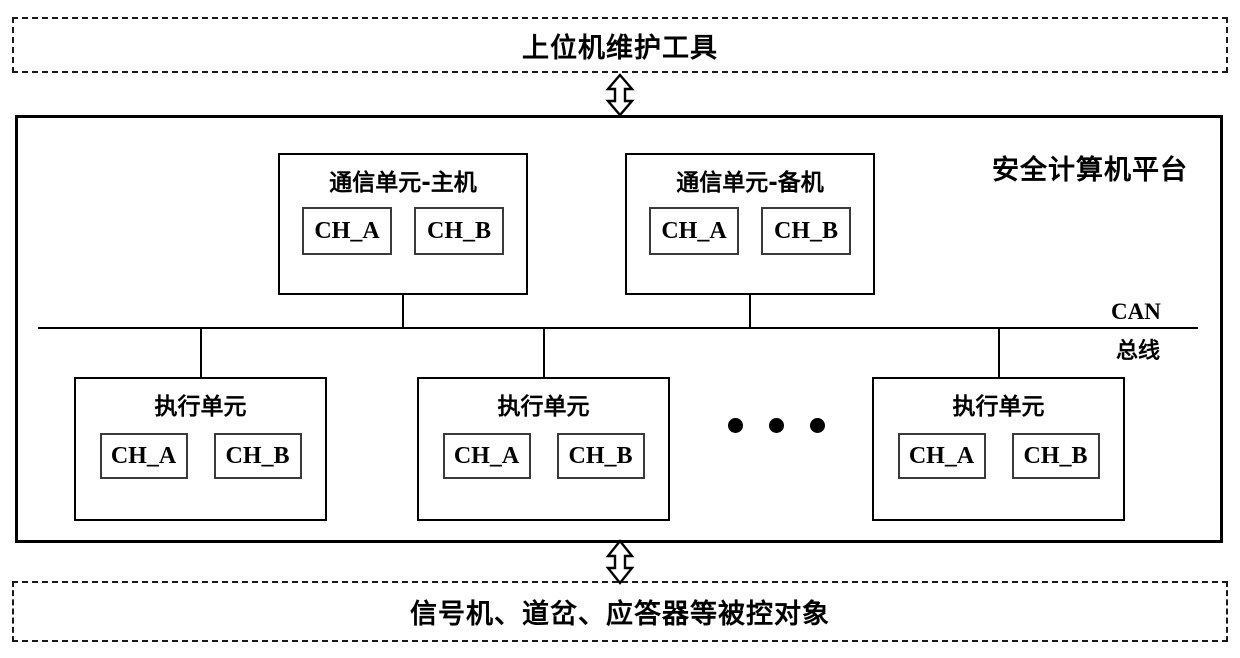 This screenshot has width=1240, height=658. I want to click on communication-unit-master-title: 通信单元-主机, so click(403, 183).